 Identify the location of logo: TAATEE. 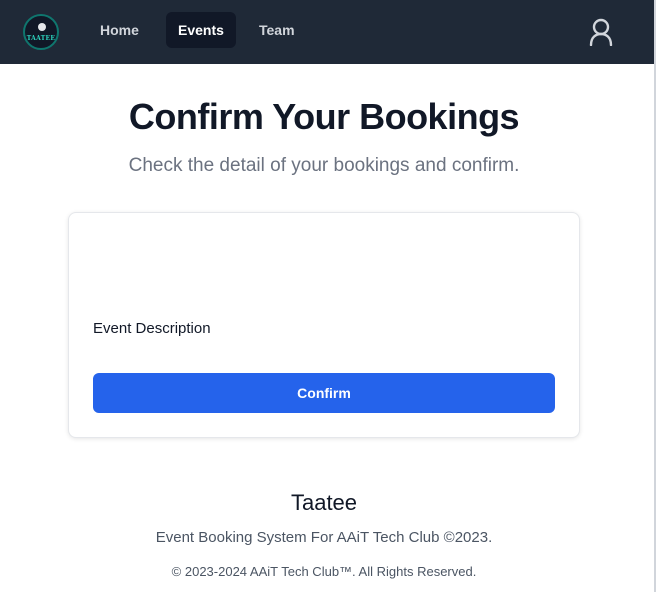
(41, 32).